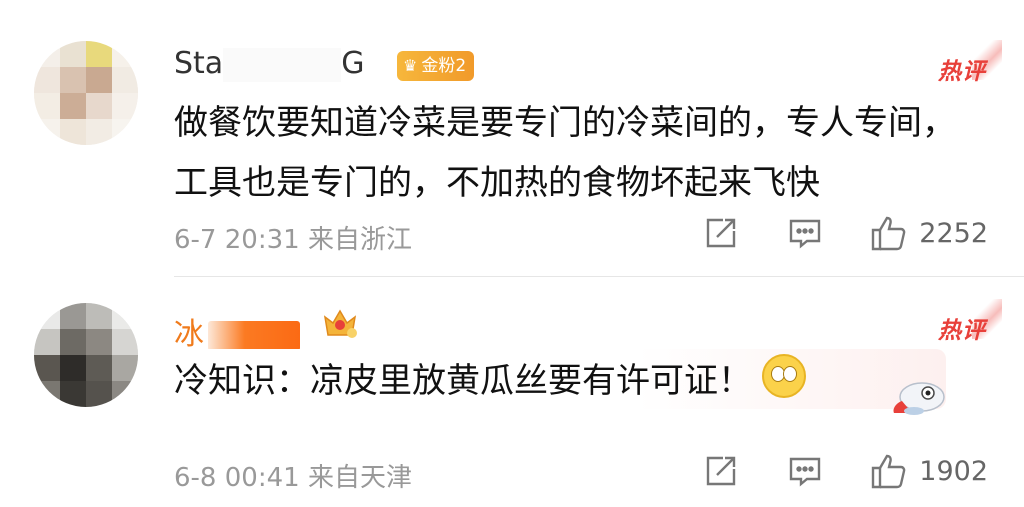  I want to click on vip-crown-icon, so click(340, 323).